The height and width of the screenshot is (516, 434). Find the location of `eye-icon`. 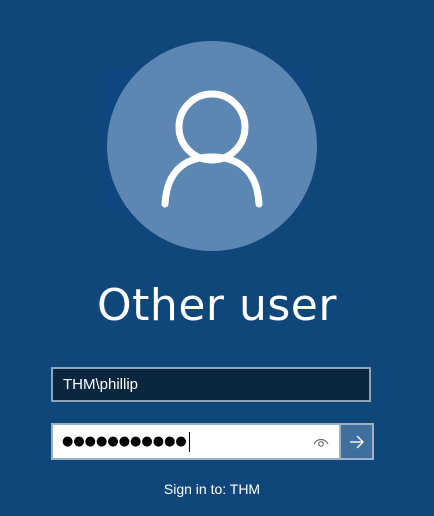

eye-icon is located at coordinates (321, 442).